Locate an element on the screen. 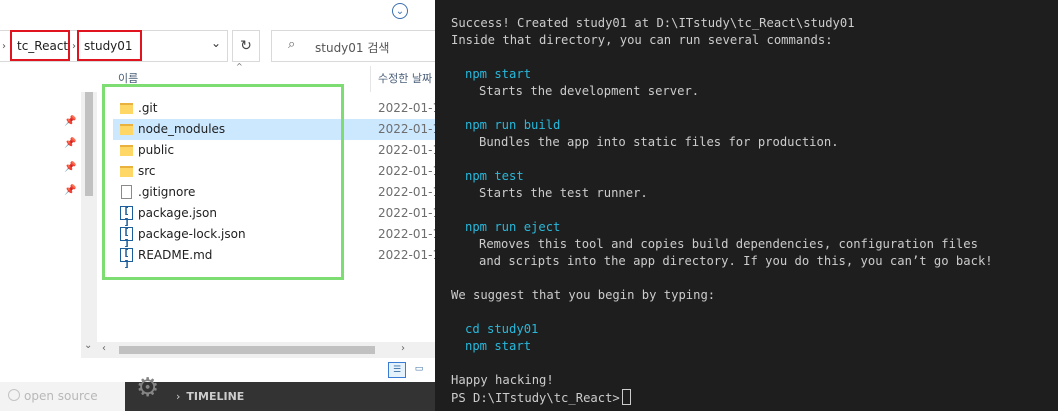 The width and height of the screenshot is (1058, 411). file-row: .git 2022-01-1 is located at coordinates (276, 108).